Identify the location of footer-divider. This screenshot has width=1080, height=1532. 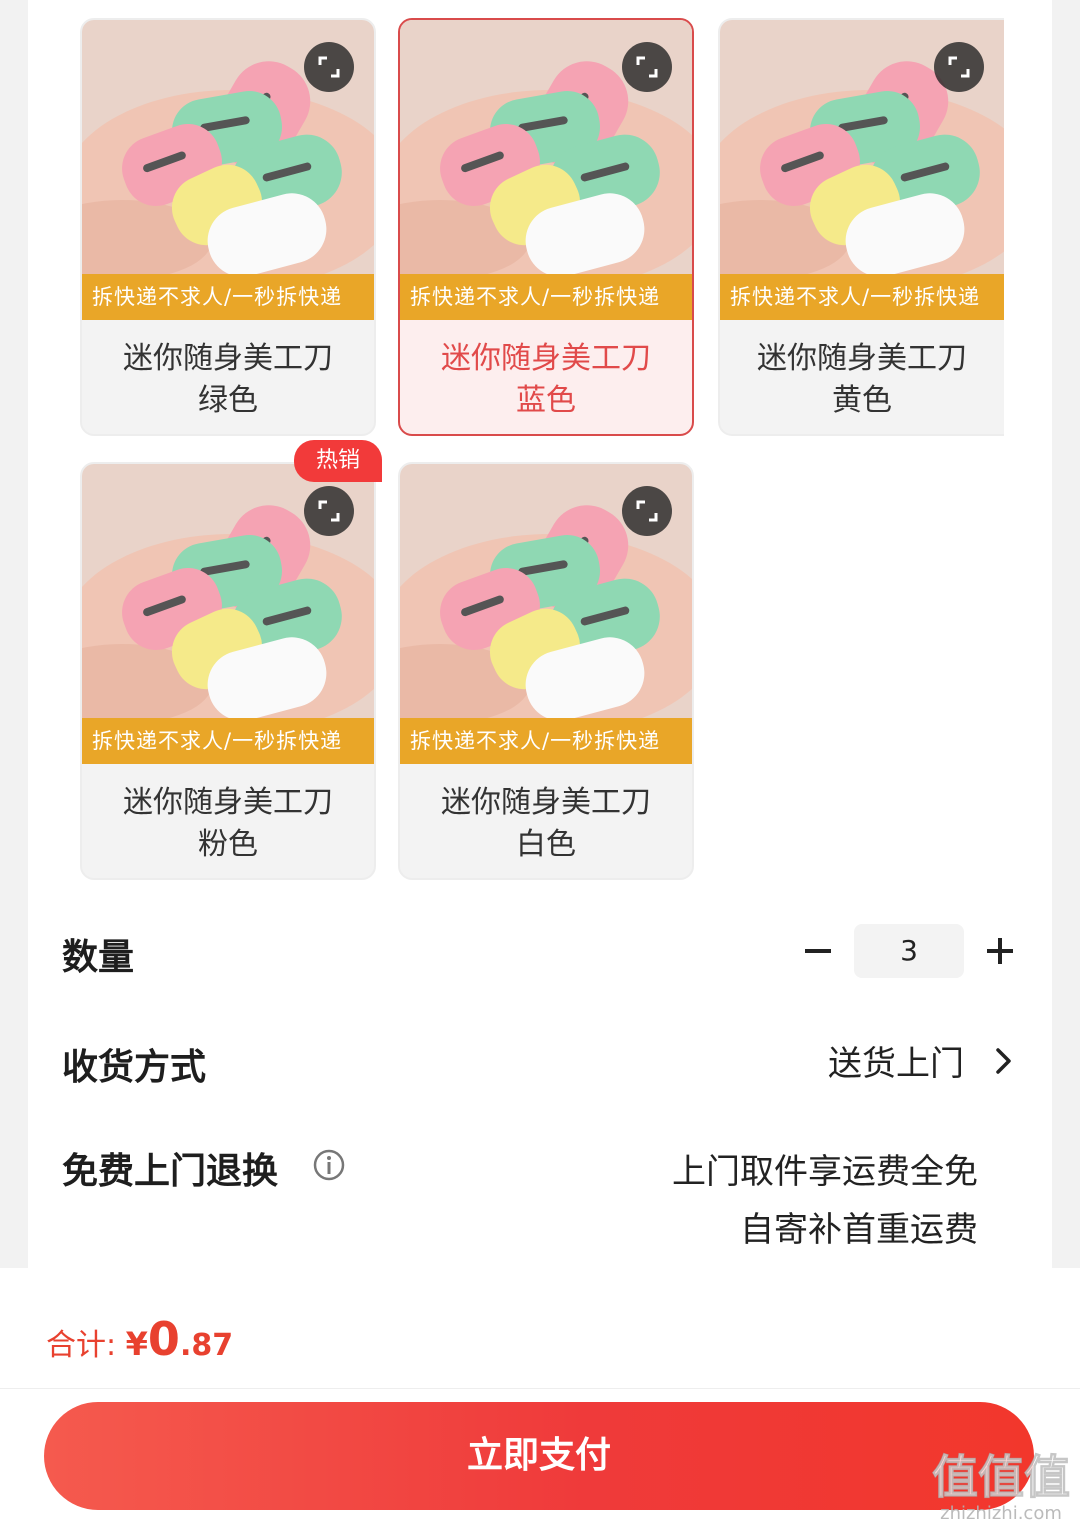
(540, 1388).